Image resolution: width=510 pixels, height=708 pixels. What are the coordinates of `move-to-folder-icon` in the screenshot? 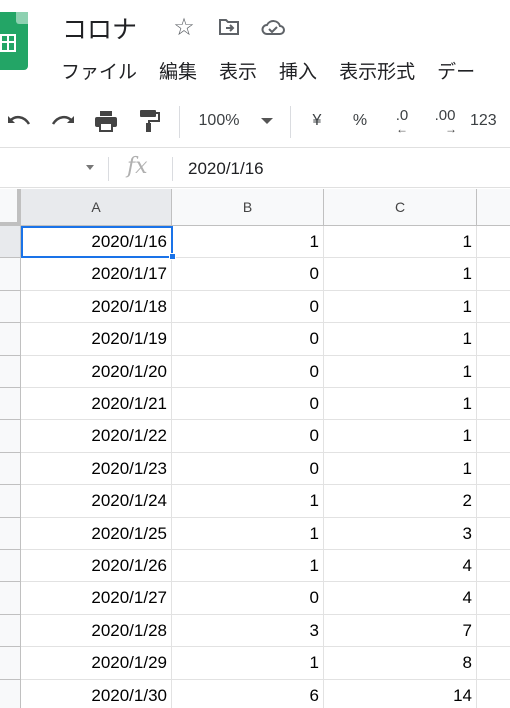 It's located at (229, 27).